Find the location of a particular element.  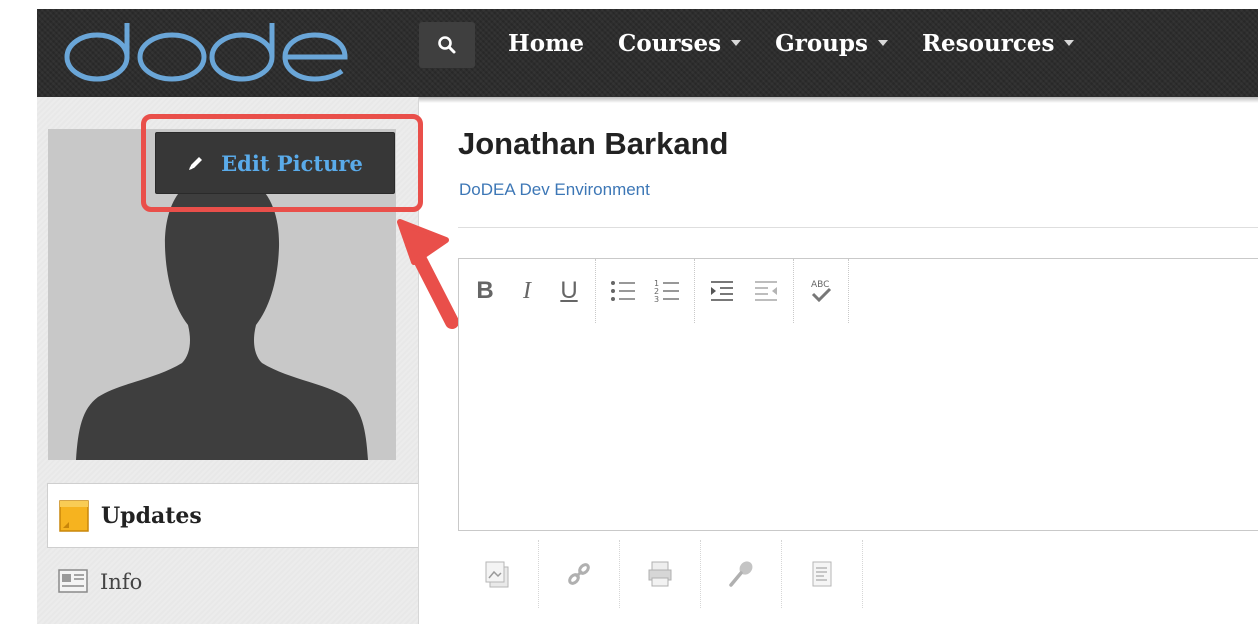

nav-home: Home is located at coordinates (546, 43).